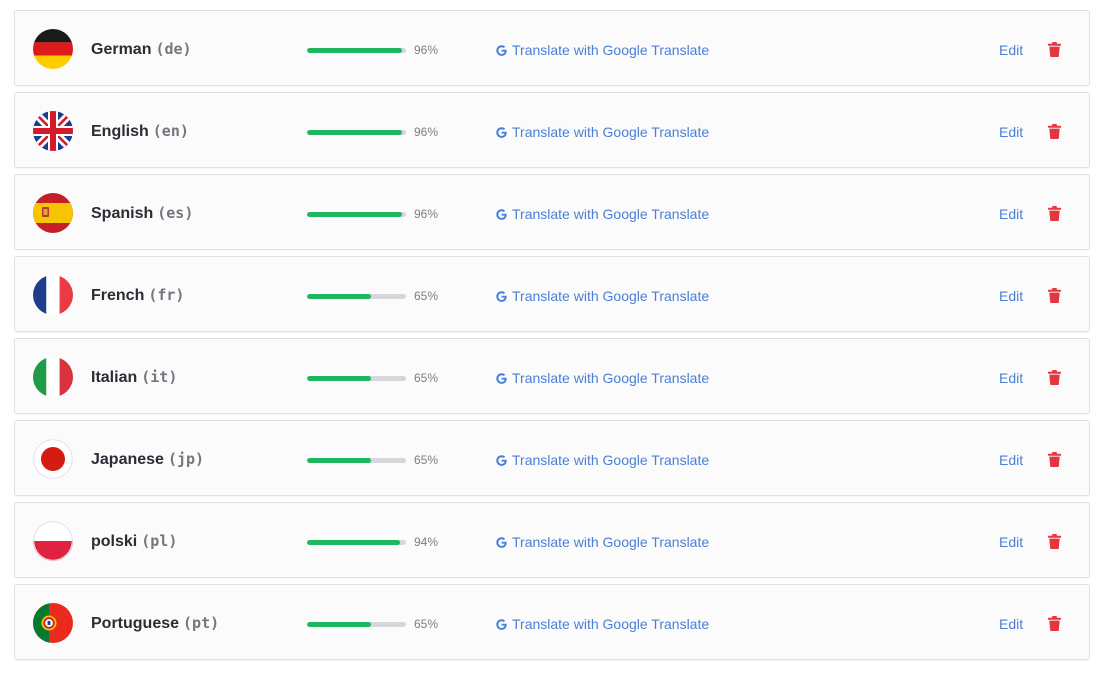 The width and height of the screenshot is (1106, 689). Describe the element at coordinates (127, 459) in the screenshot. I see `language-name-text: Japanese` at that location.